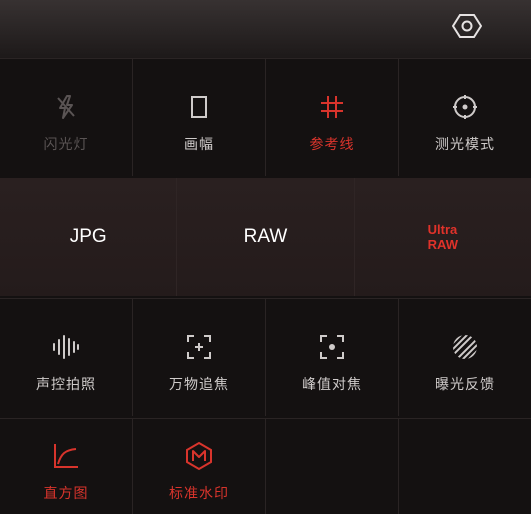 The image size is (531, 514). I want to click on format-raw-label: RAW, so click(265, 236).